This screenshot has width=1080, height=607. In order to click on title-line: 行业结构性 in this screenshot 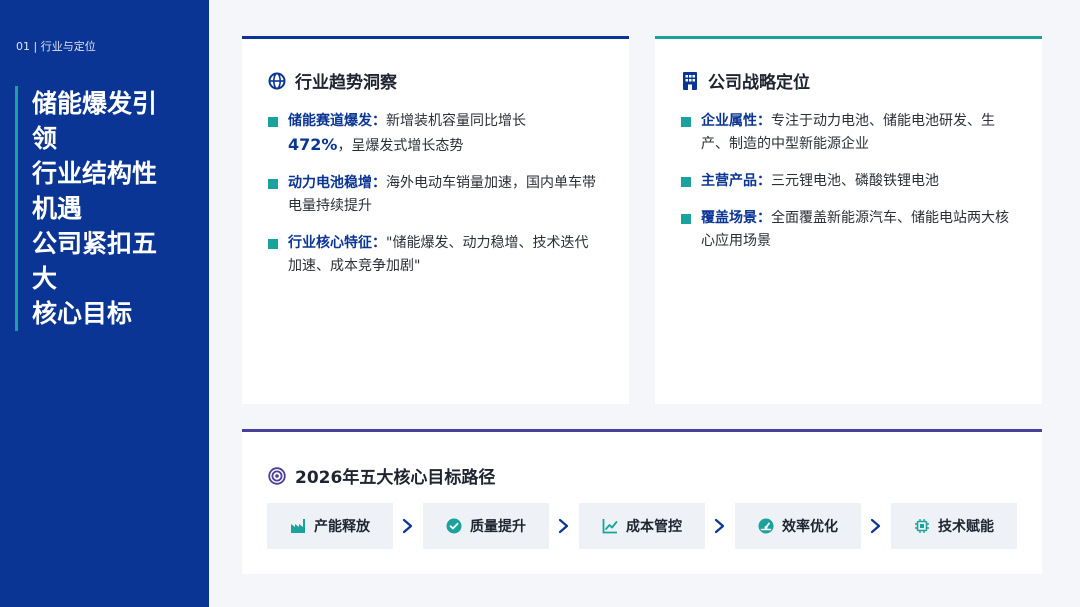, I will do `click(95, 173)`.